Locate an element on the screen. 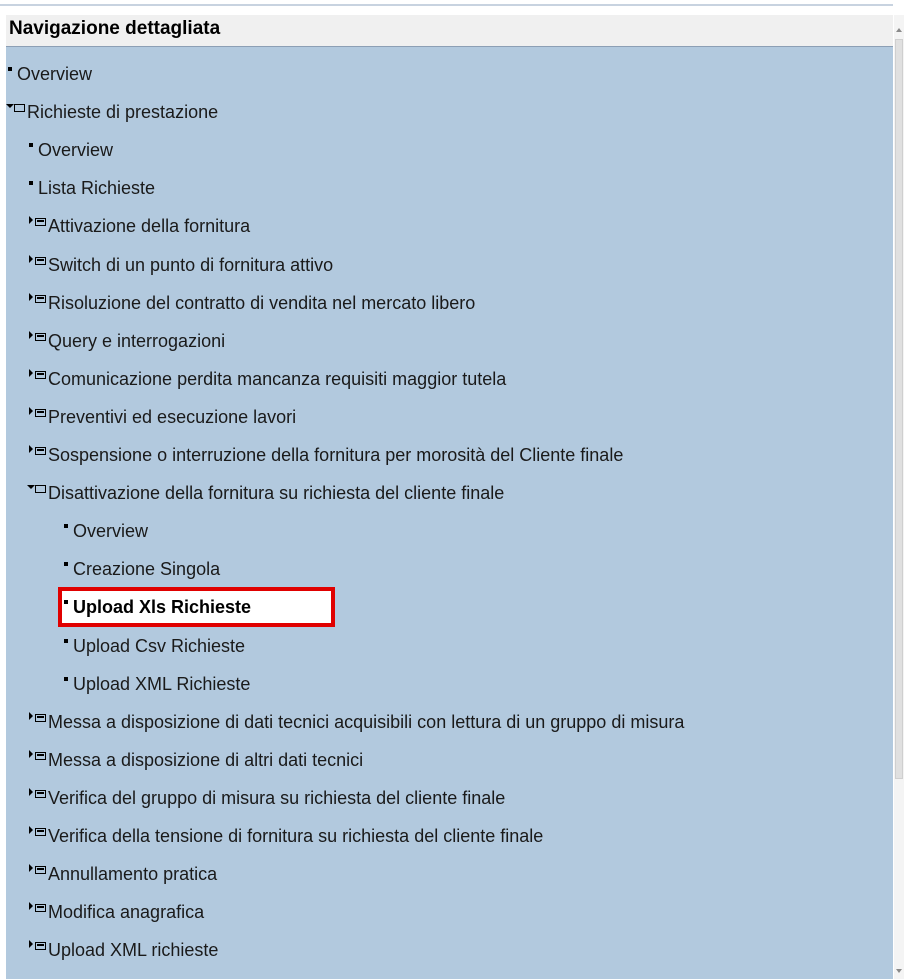 This screenshot has height=979, width=904. tree-folder-item: Query e interrogazioni is located at coordinates (449, 349).